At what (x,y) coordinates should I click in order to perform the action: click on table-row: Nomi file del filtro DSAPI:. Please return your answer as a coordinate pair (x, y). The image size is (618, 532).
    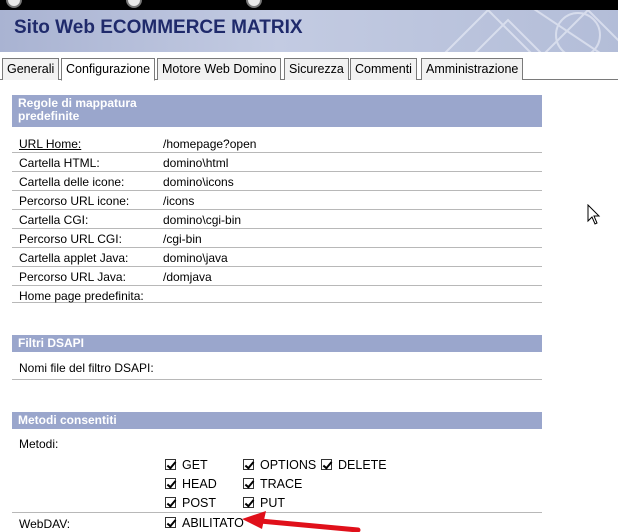
    Looking at the image, I should click on (277, 369).